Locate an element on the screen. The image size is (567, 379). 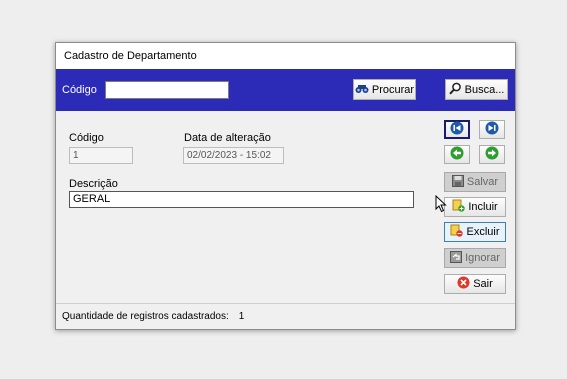
status-bar: Quantidade de registros cadastrados: 1 is located at coordinates (153, 316).